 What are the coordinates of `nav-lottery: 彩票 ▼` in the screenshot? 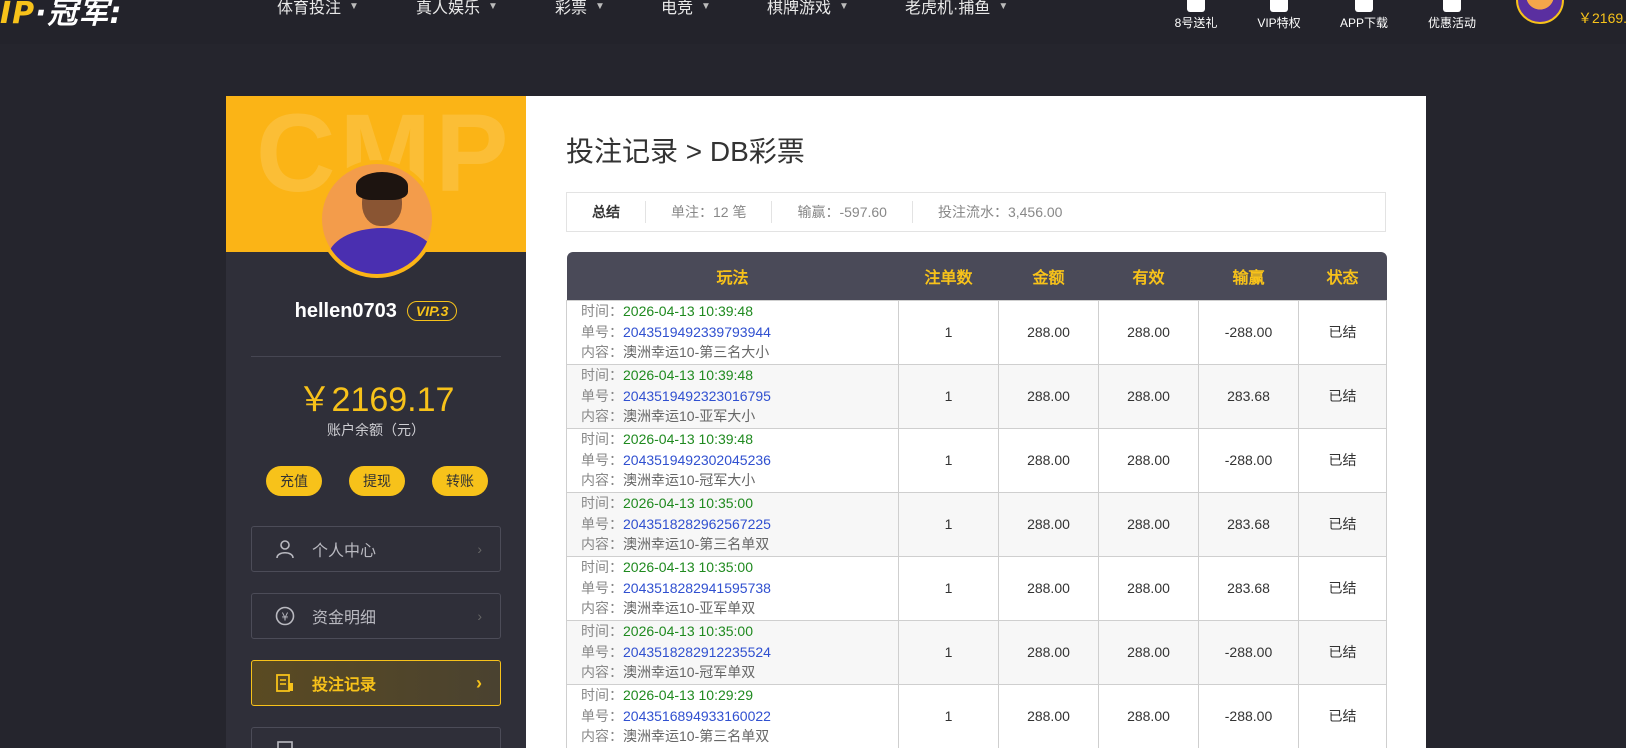 It's located at (580, 8).